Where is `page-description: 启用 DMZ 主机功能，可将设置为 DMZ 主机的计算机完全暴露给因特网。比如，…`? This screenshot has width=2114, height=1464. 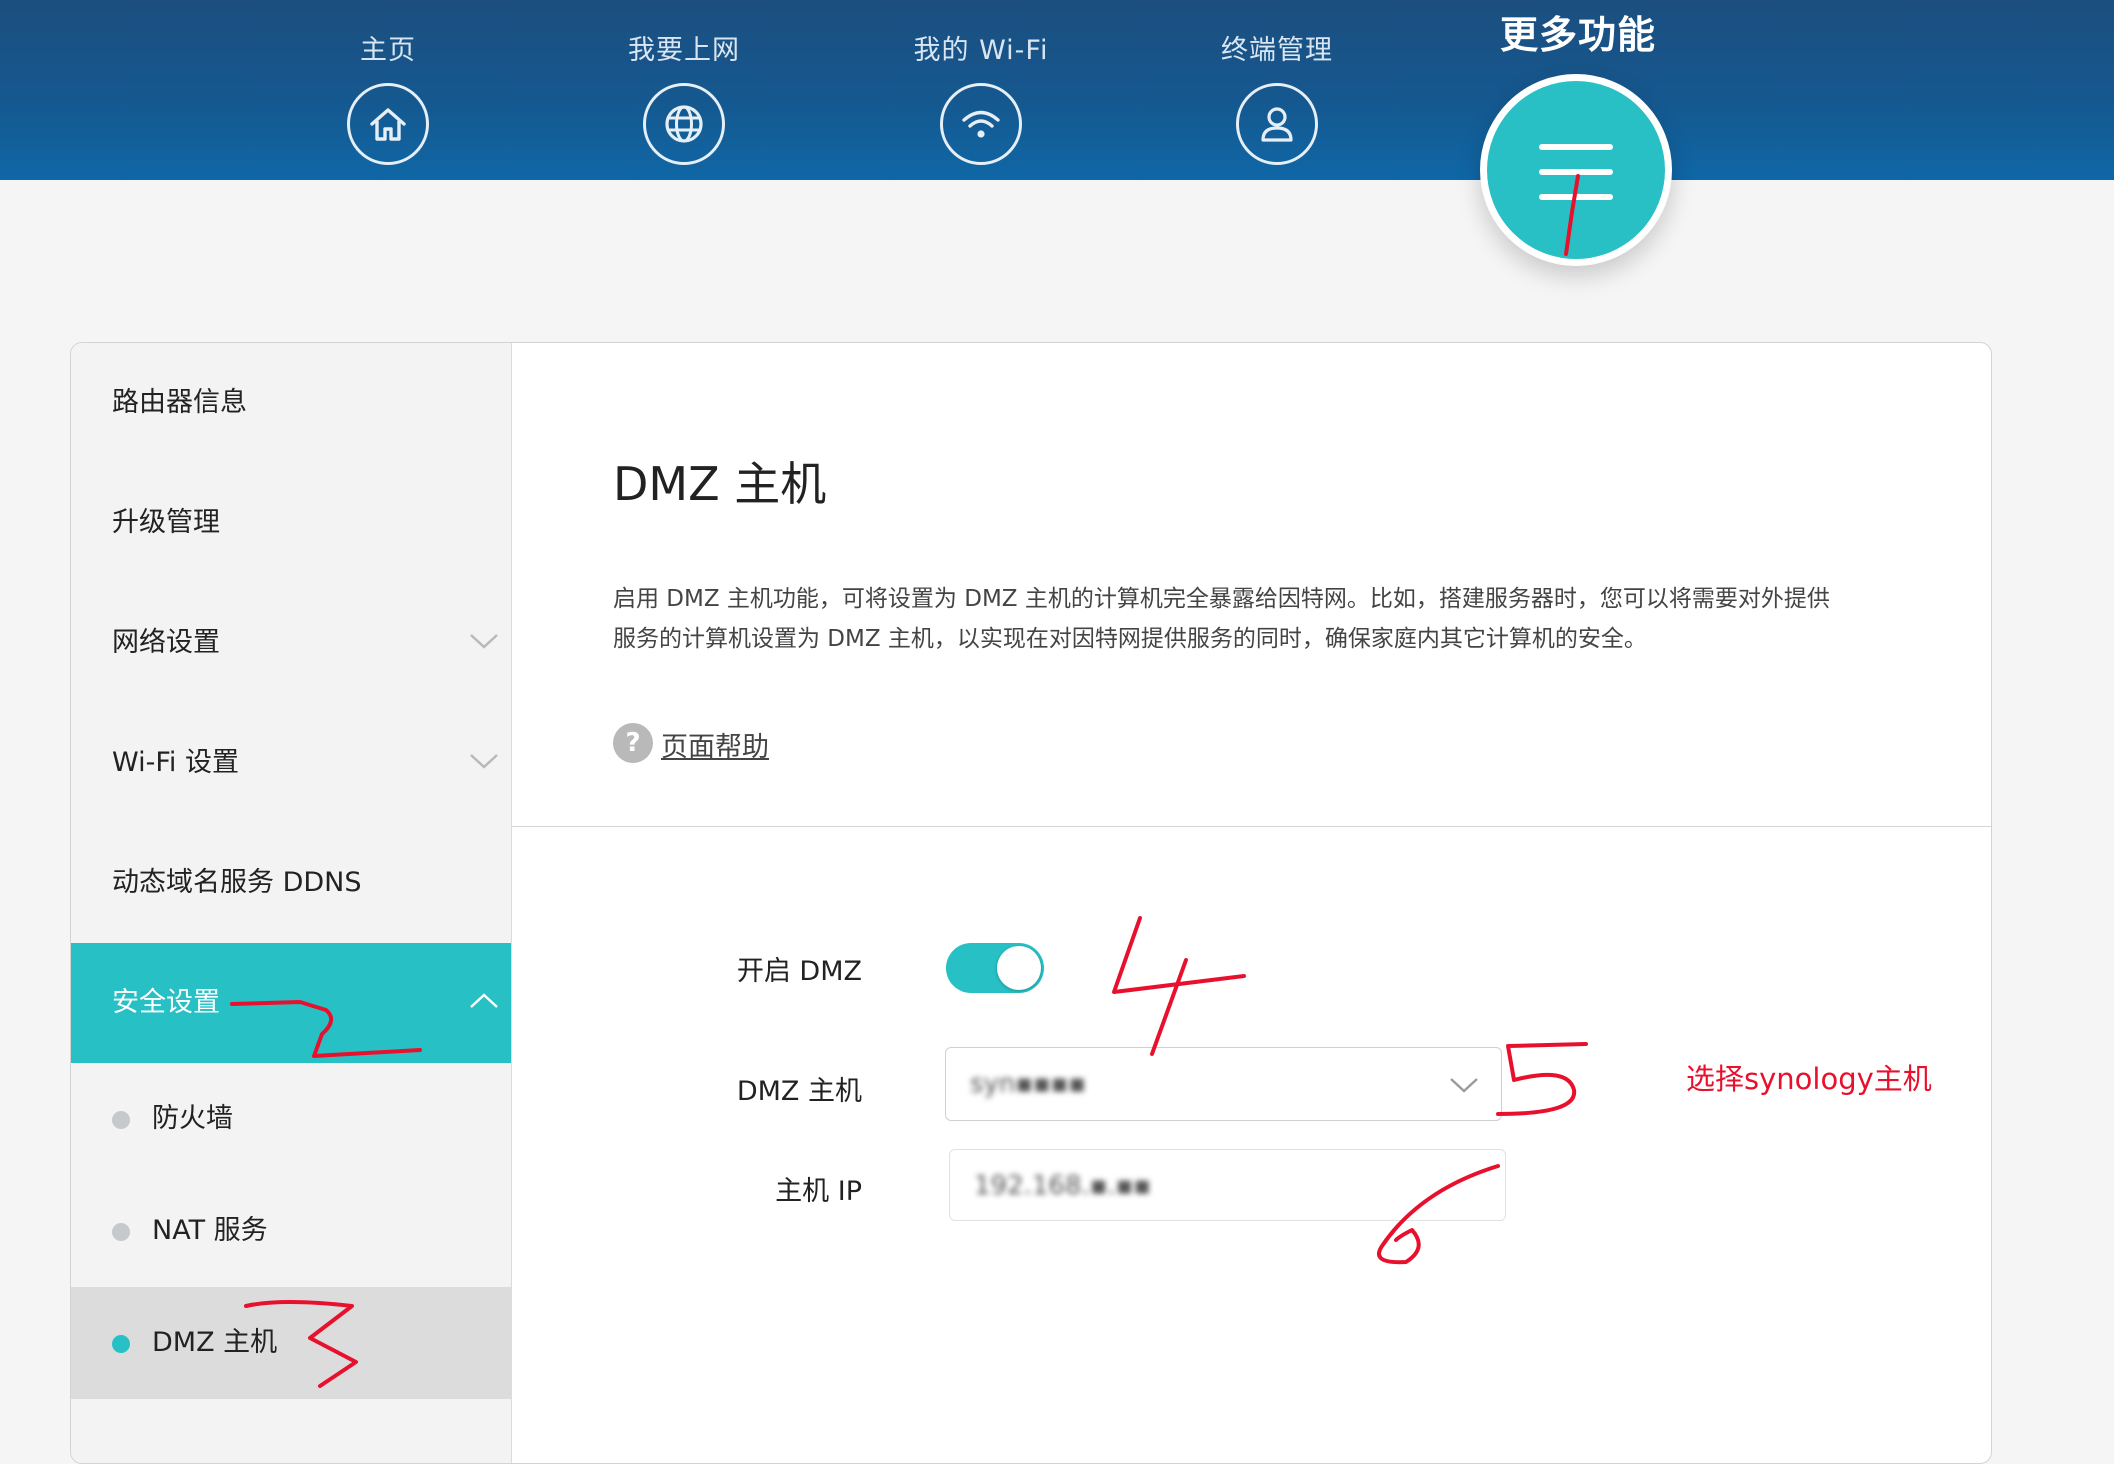
page-description: 启用 DMZ 主机功能，可将设置为 DMZ 主机的计算机完全暴露给因特网。比如，… is located at coordinates (1263, 619).